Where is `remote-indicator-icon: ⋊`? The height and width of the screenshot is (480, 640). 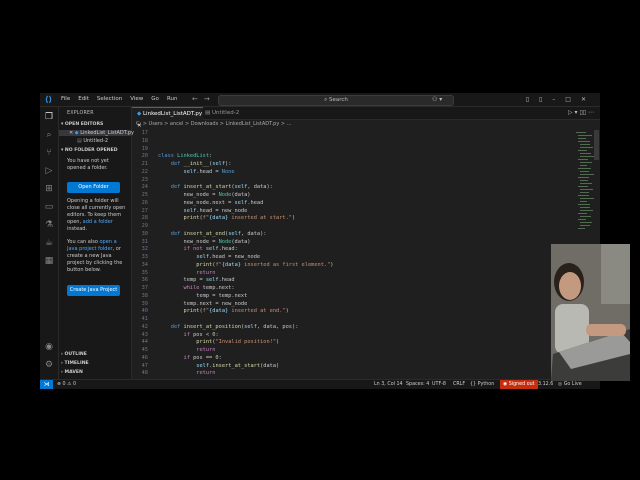
remote-indicator-icon: ⋊ is located at coordinates (46, 384).